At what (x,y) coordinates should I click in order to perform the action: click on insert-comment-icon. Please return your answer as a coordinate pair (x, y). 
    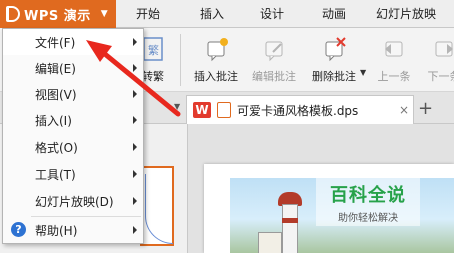
    Looking at the image, I should click on (216, 49).